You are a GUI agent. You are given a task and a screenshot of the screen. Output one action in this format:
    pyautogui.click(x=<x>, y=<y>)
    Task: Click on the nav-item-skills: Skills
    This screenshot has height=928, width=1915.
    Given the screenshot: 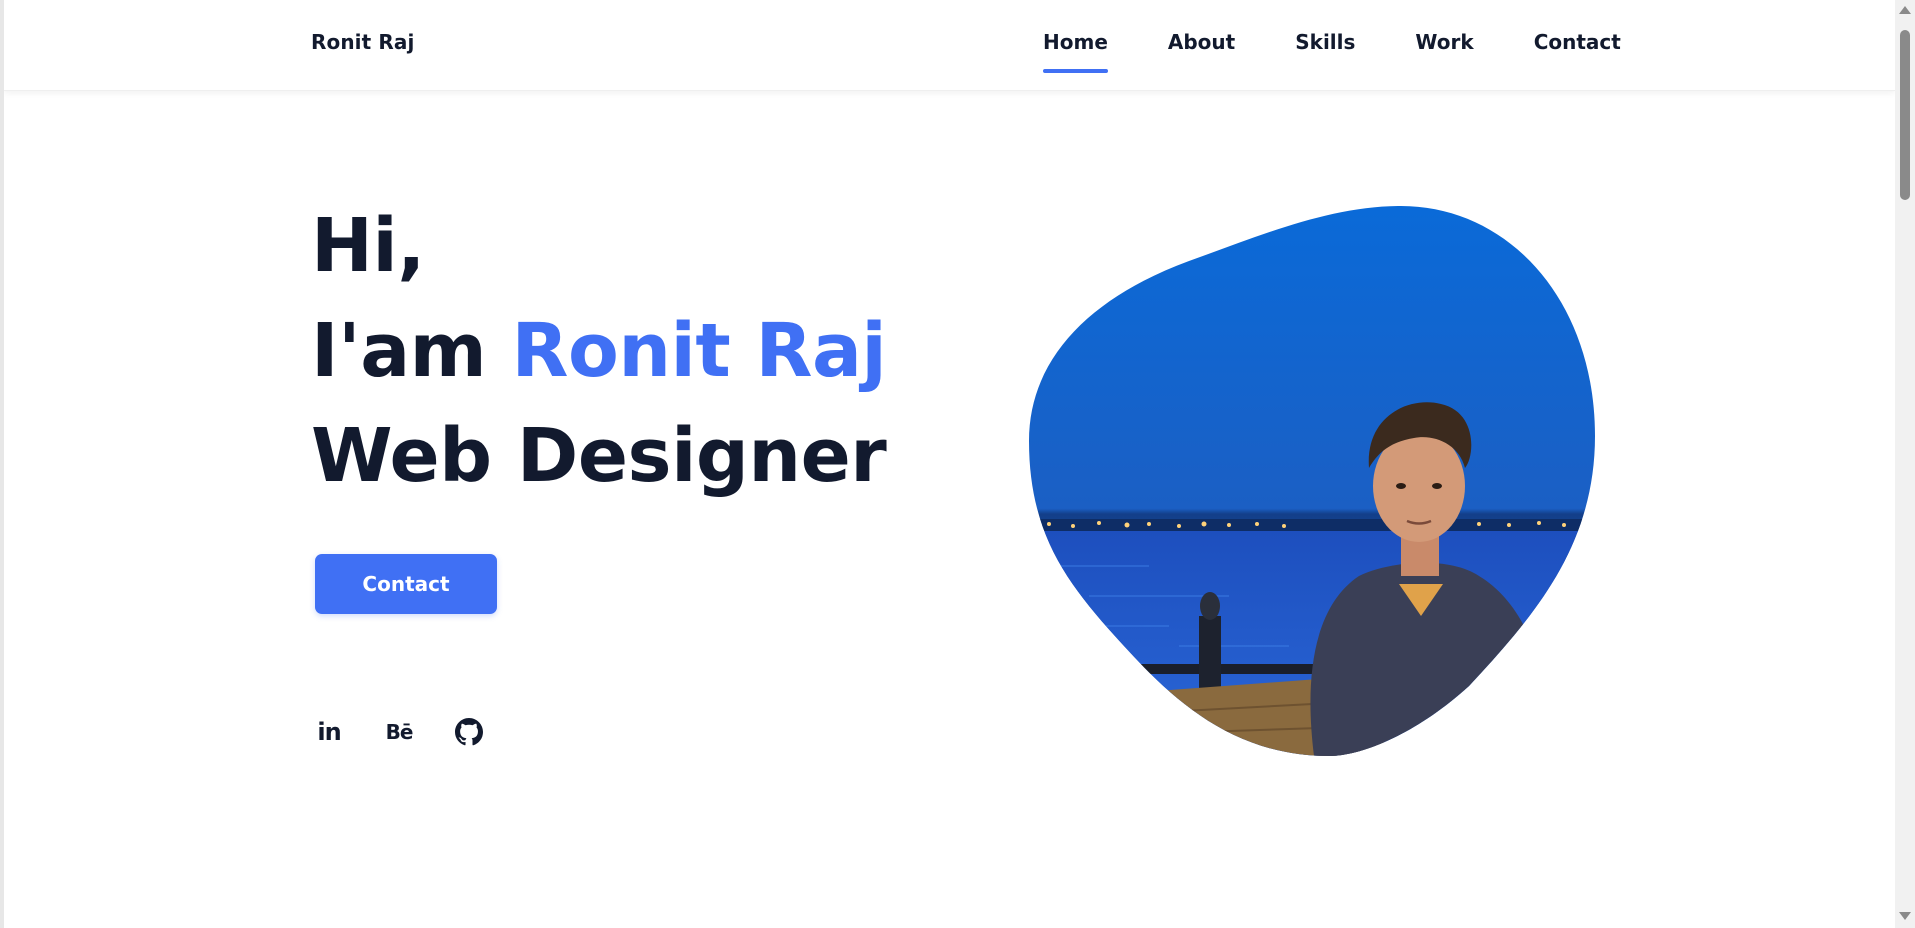 What is the action you would take?
    pyautogui.click(x=1325, y=42)
    